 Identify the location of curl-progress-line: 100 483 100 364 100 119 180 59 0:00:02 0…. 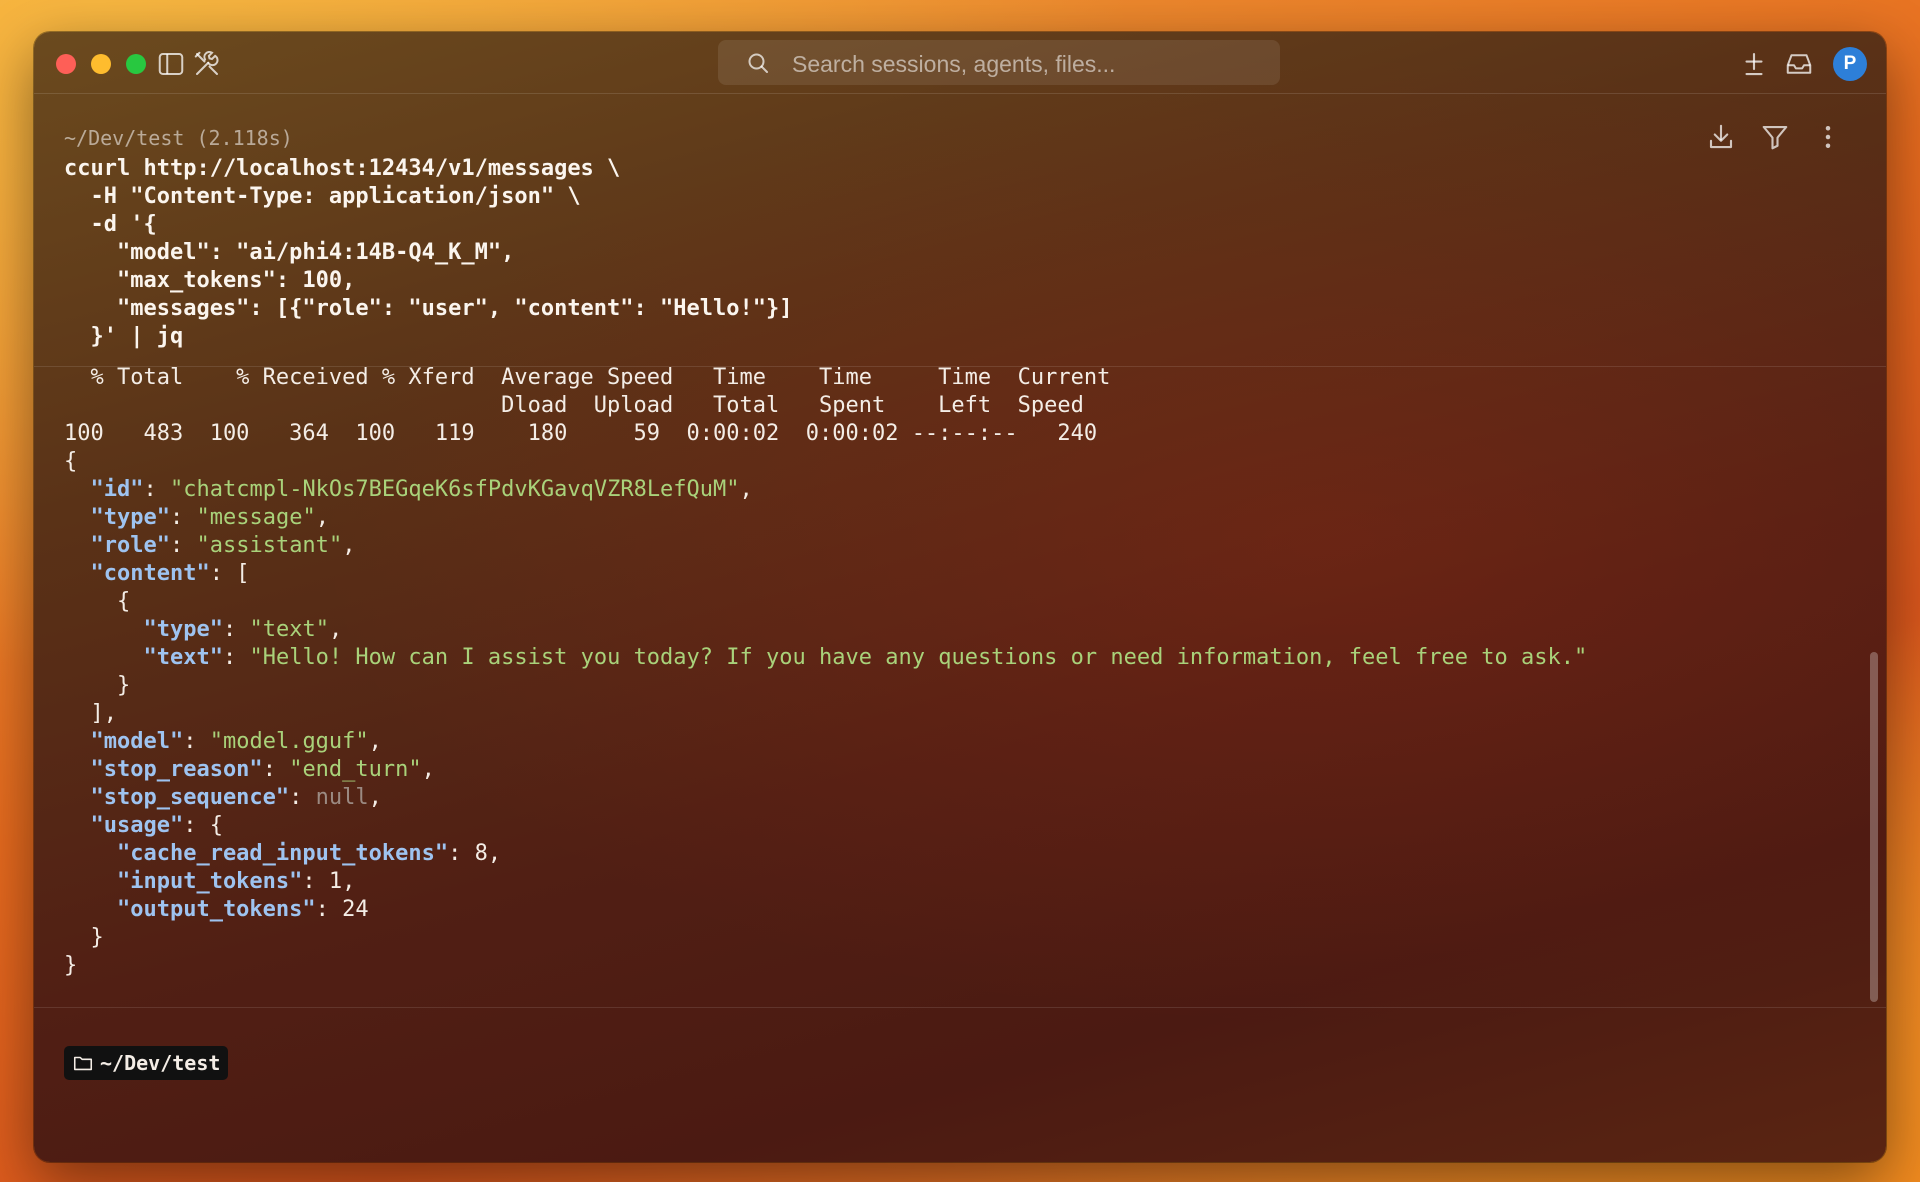
(581, 433).